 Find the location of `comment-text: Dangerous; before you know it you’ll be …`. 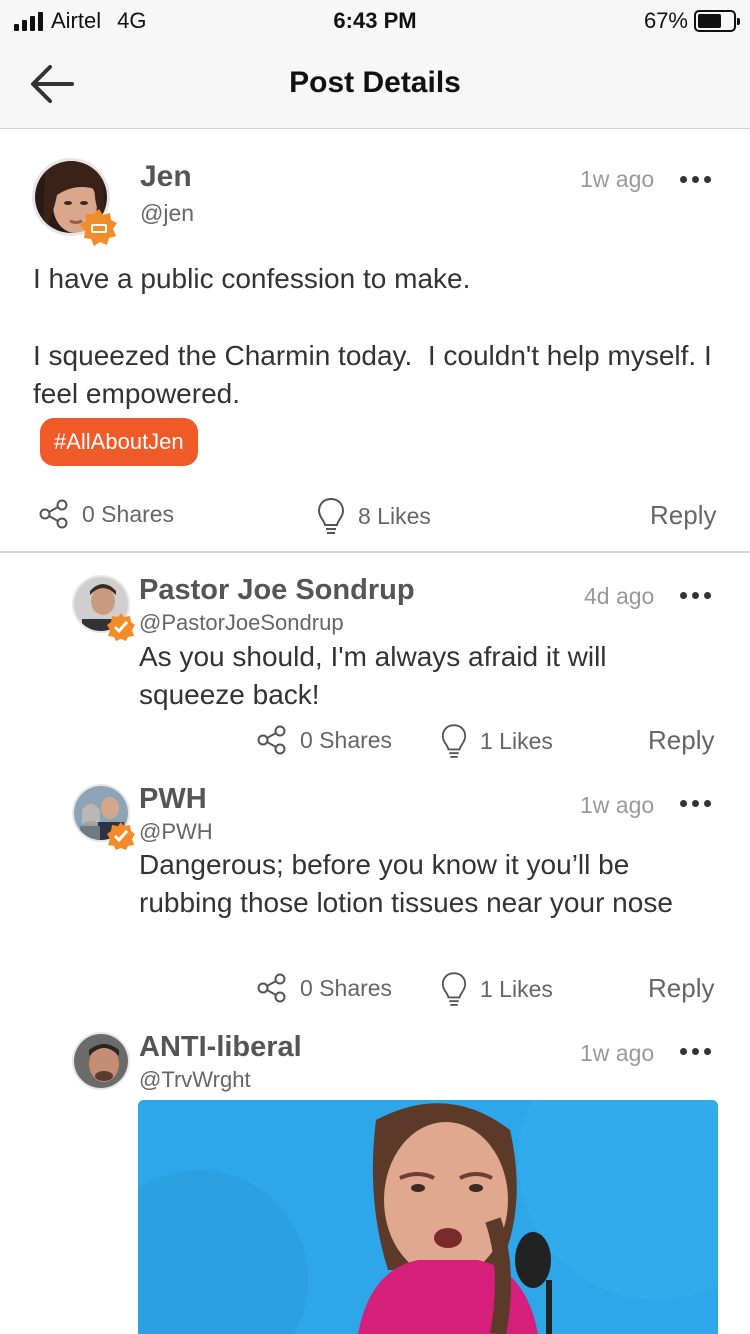

comment-text: Dangerous; before you know it you’ll be … is located at coordinates (406, 883).